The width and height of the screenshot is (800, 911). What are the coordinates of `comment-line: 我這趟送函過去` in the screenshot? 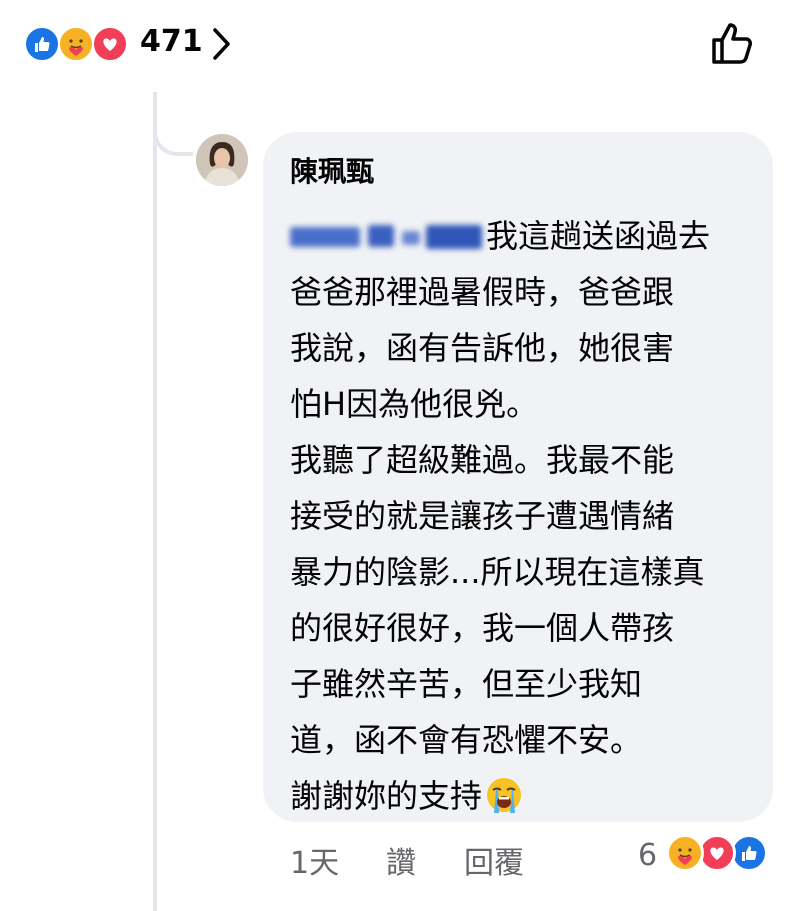 It's located at (517, 236).